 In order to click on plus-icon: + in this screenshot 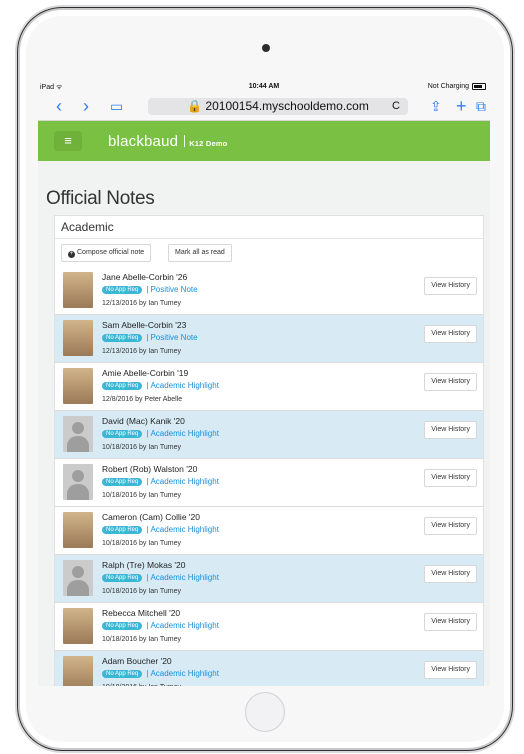, I will do `click(71, 254)`.